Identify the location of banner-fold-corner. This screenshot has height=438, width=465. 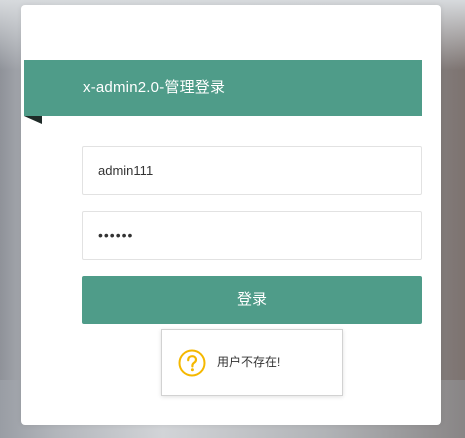
(33, 120).